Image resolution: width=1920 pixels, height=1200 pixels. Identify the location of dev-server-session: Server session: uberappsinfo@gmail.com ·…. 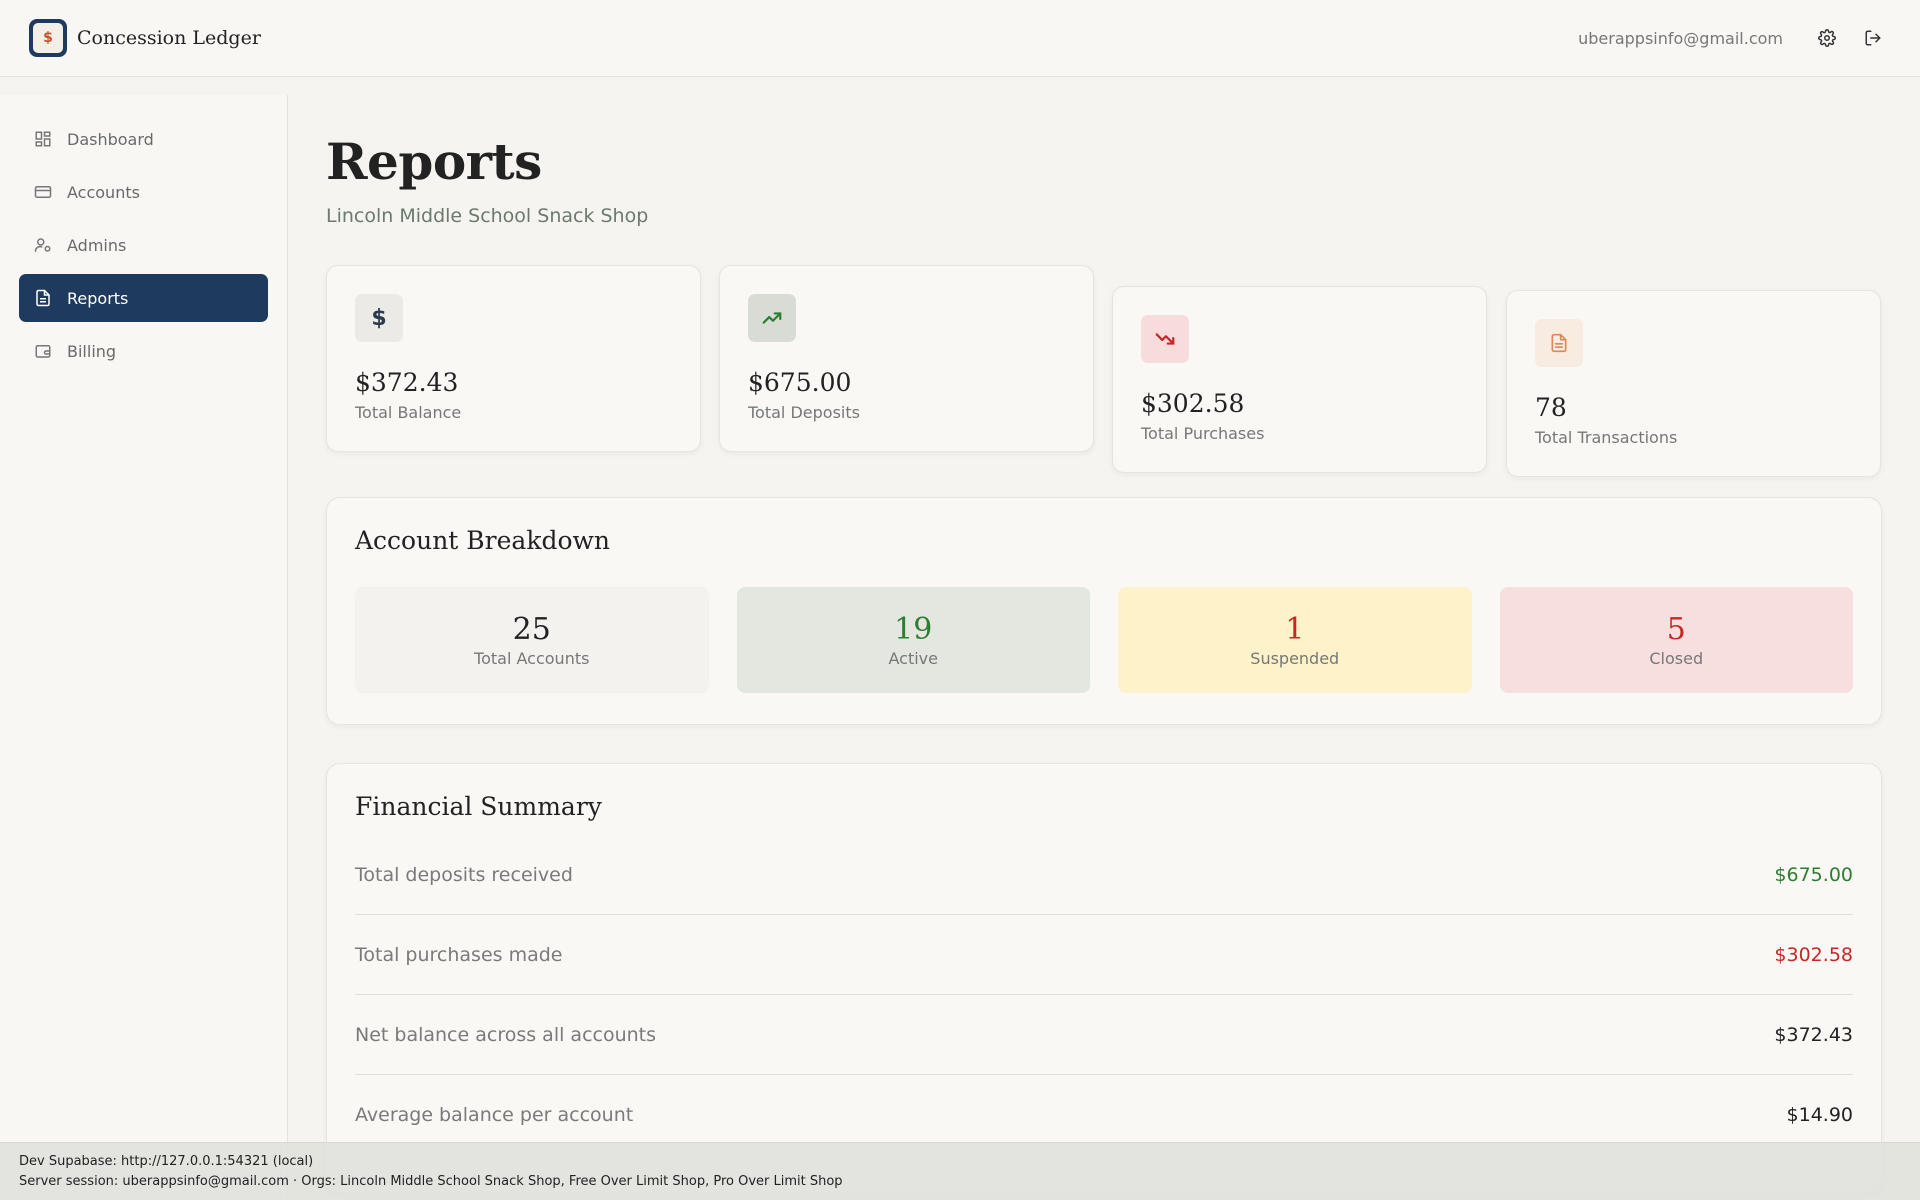
(431, 1181).